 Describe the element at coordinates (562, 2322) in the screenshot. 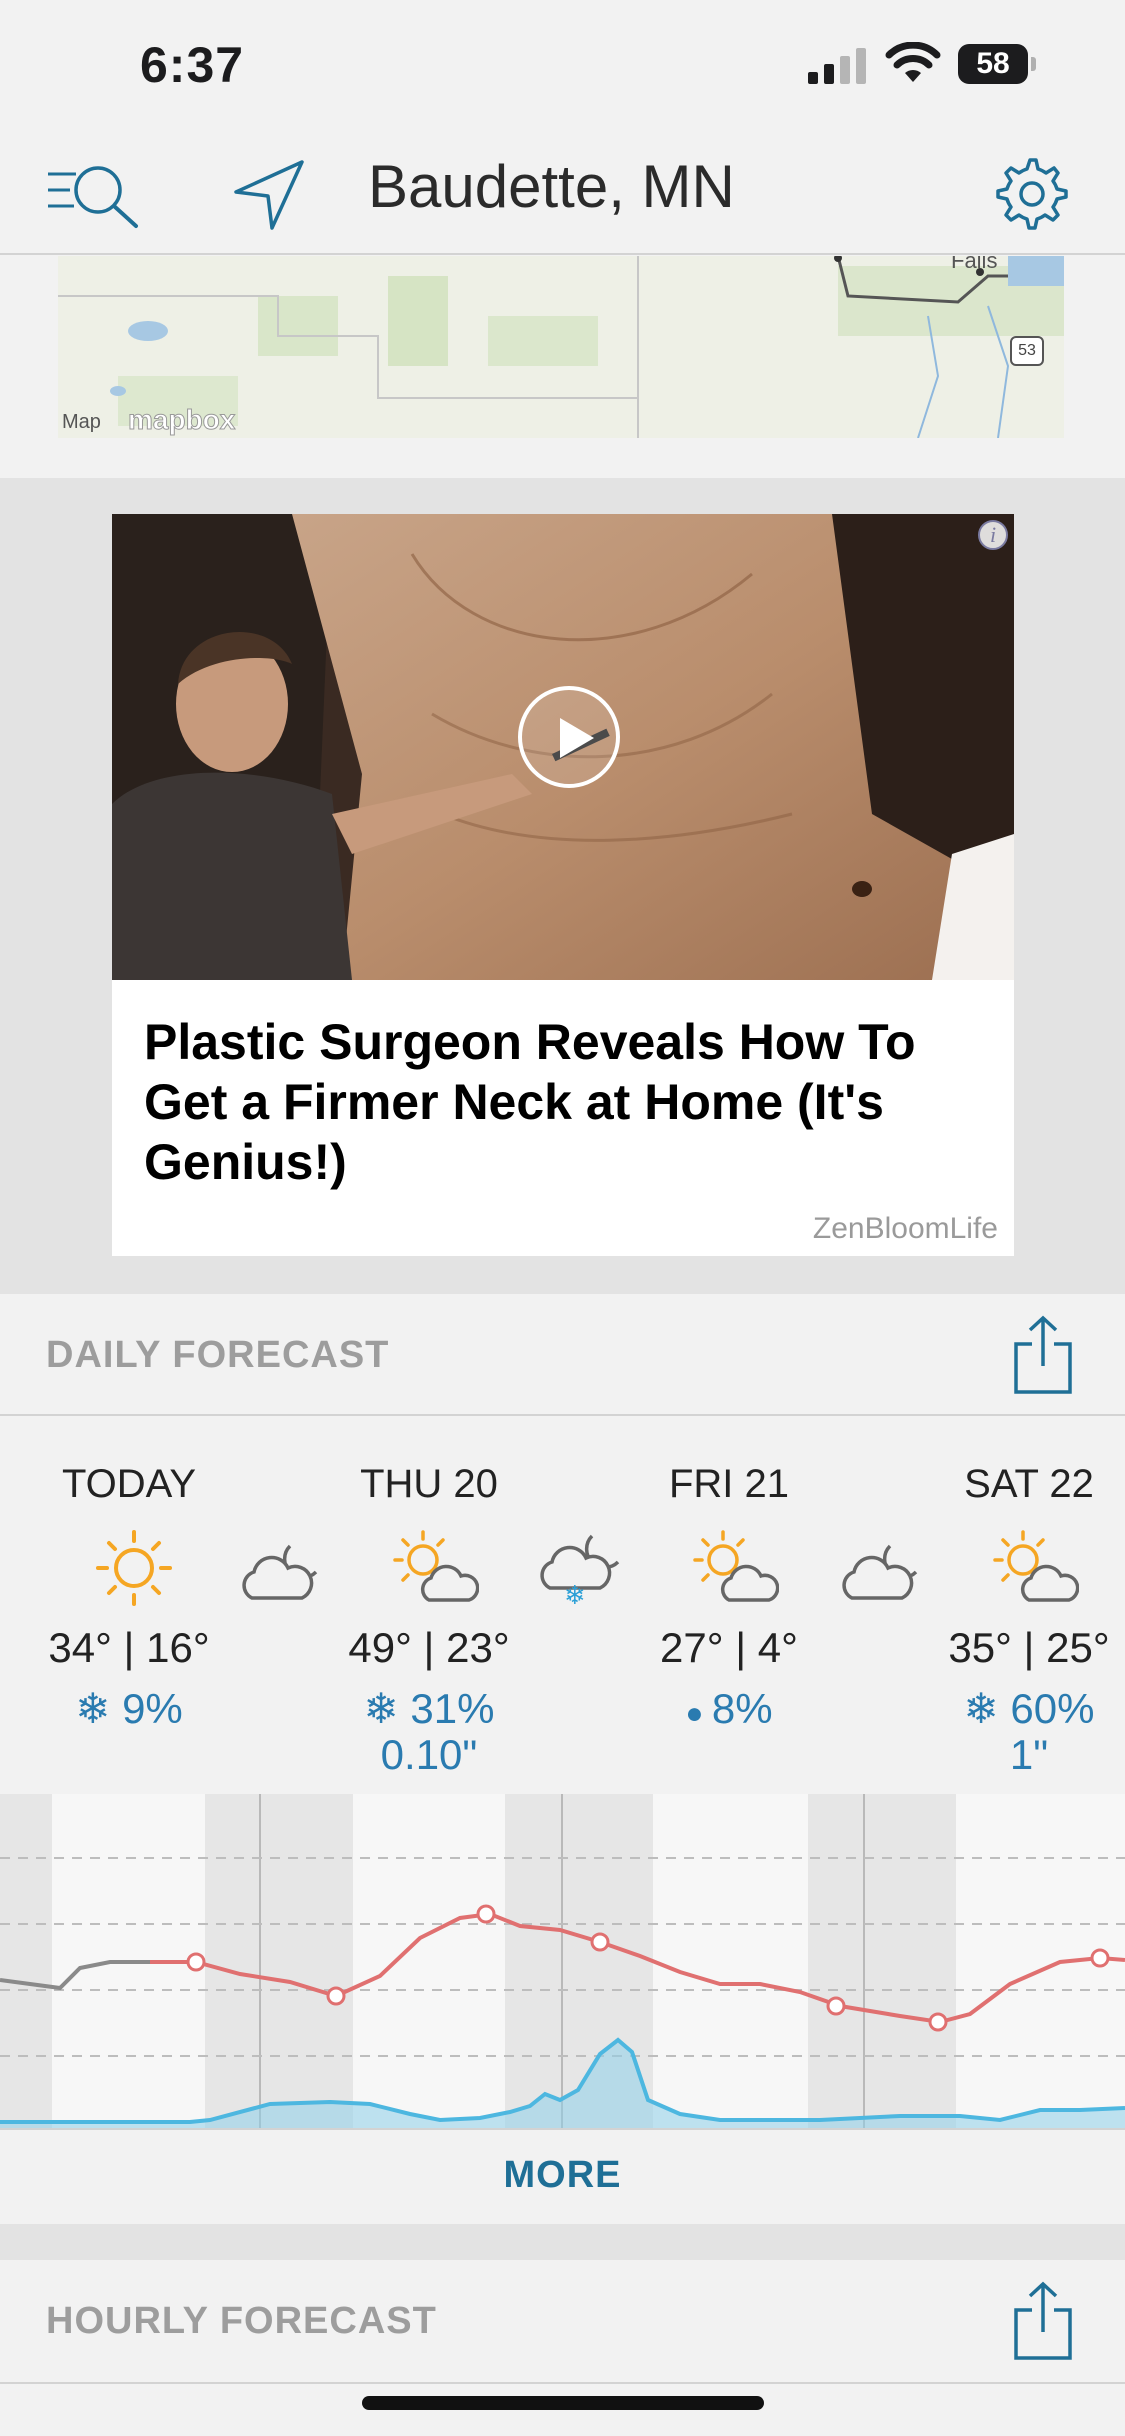

I see `hourly-forecast-header: HOURLY FORECAST` at that location.